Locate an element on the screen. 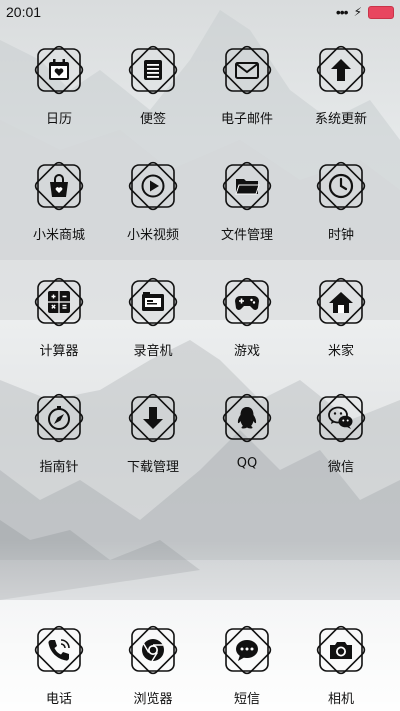 The width and height of the screenshot is (400, 711). wechat-icon is located at coordinates (341, 418).